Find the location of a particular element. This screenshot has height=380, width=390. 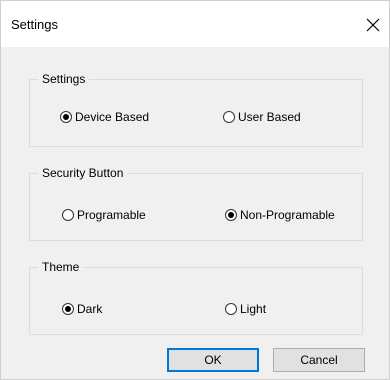

radio-programable: Programable is located at coordinates (104, 215).